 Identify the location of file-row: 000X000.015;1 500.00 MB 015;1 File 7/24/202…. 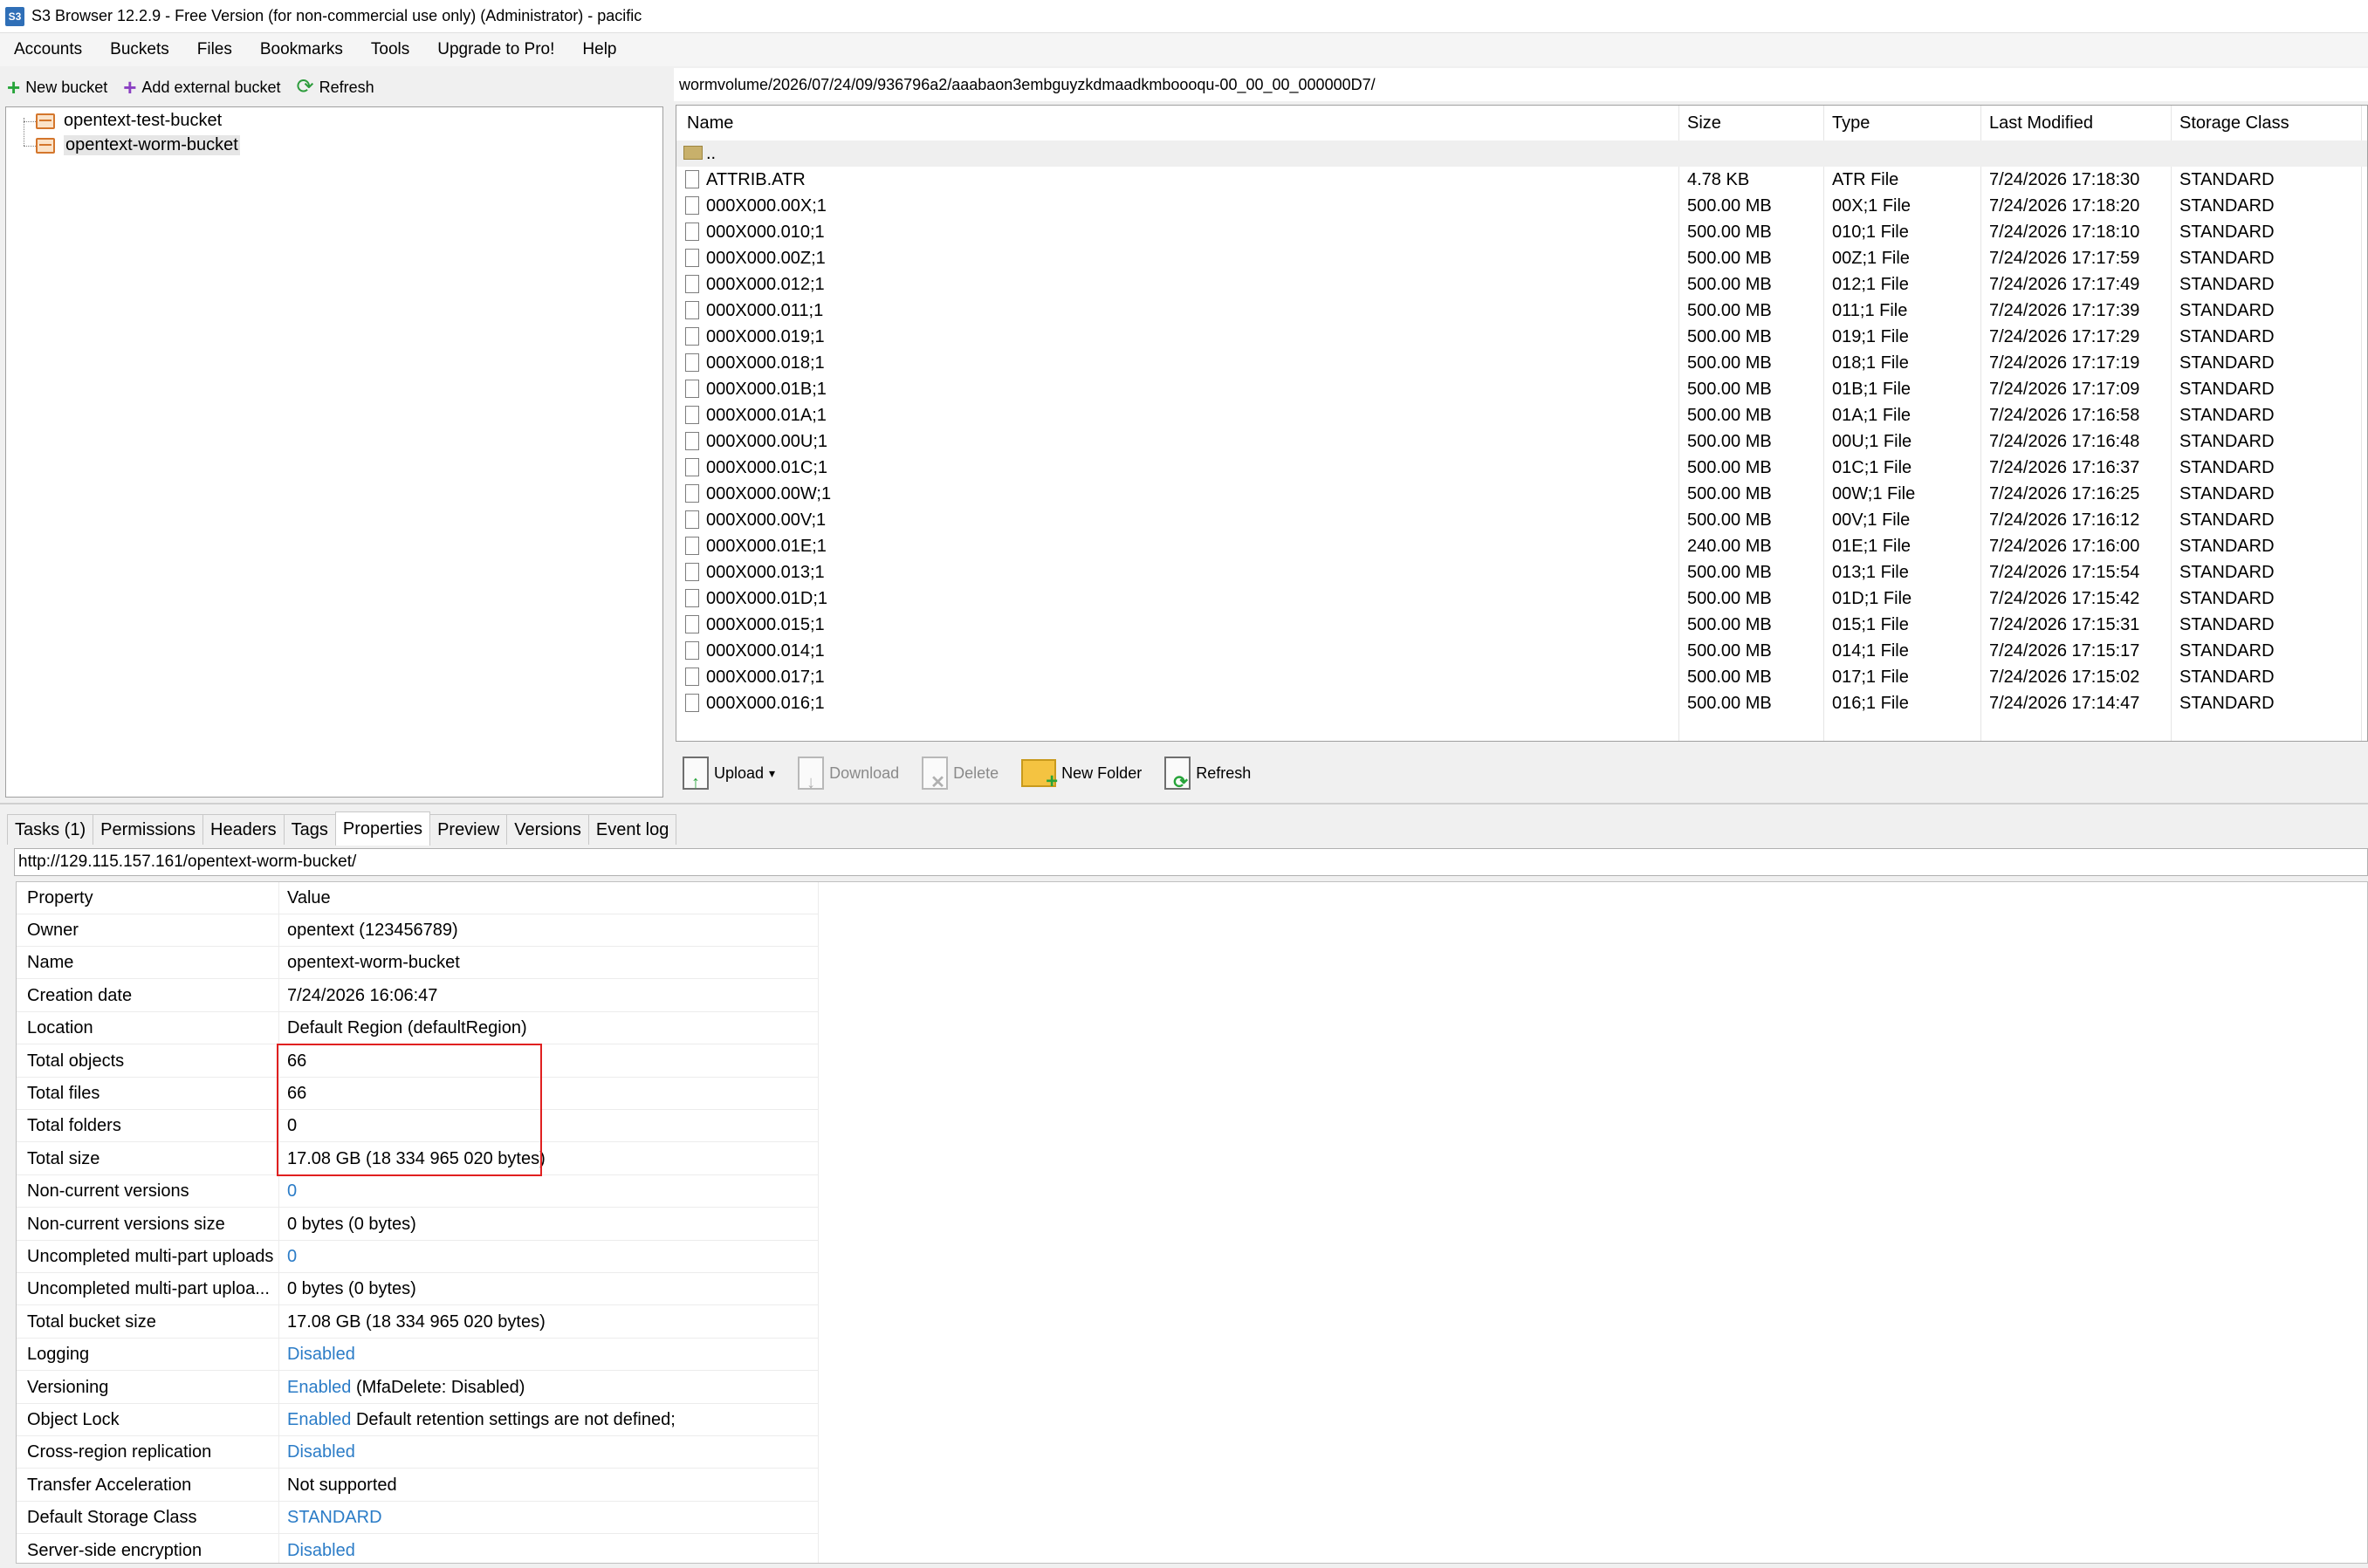
(1521, 625).